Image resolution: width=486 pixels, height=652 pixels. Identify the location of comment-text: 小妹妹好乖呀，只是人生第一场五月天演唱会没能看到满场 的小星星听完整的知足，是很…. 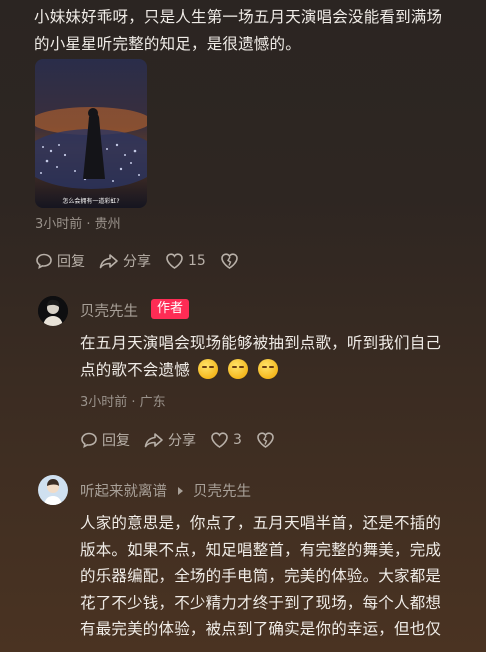
(238, 31).